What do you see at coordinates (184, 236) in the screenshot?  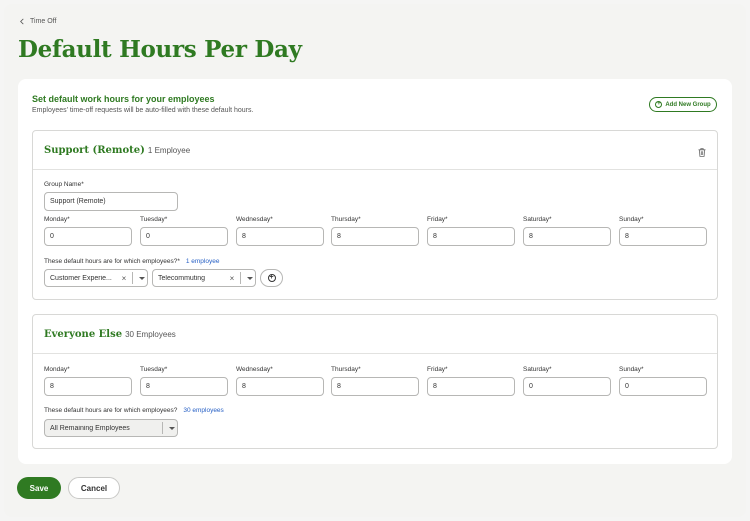 I see `hours-input-tuesday: 0` at bounding box center [184, 236].